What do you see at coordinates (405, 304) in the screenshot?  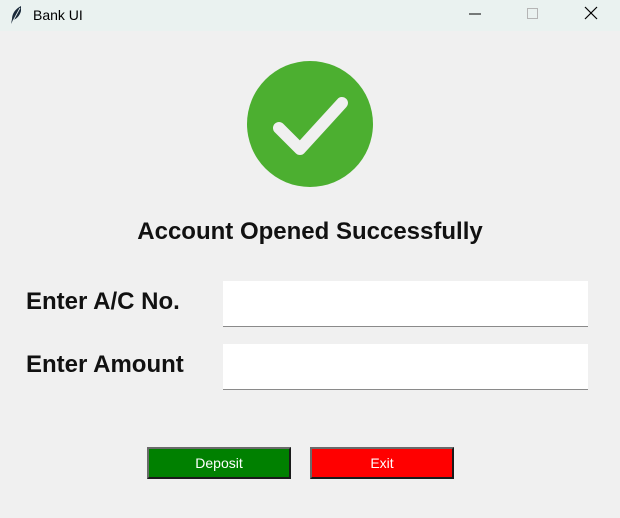 I see `account-number-input` at bounding box center [405, 304].